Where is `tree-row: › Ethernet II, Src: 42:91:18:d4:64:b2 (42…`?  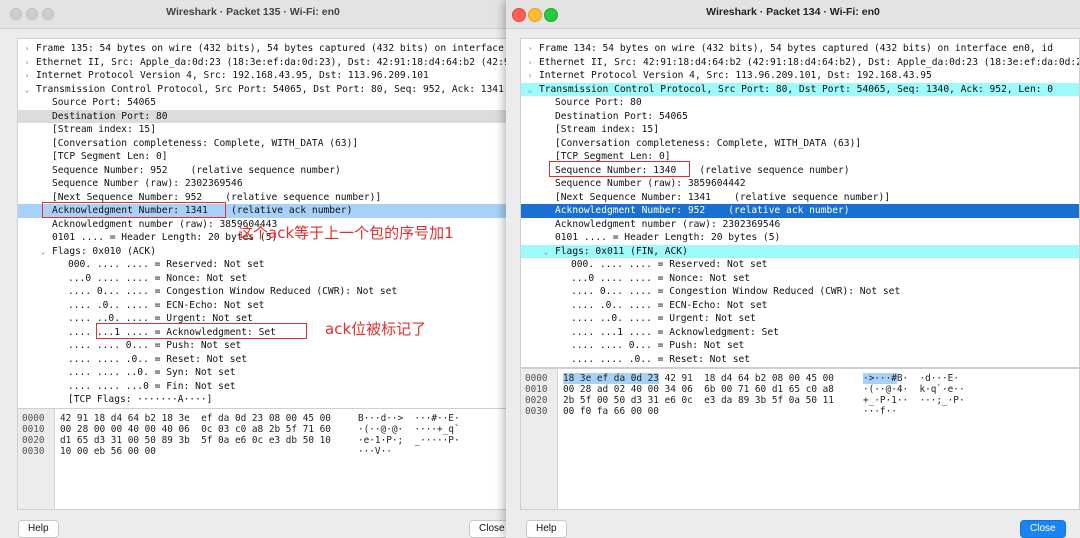 tree-row: › Ethernet II, Src: 42:91:18:d4:64:b2 (42… is located at coordinates (800, 63).